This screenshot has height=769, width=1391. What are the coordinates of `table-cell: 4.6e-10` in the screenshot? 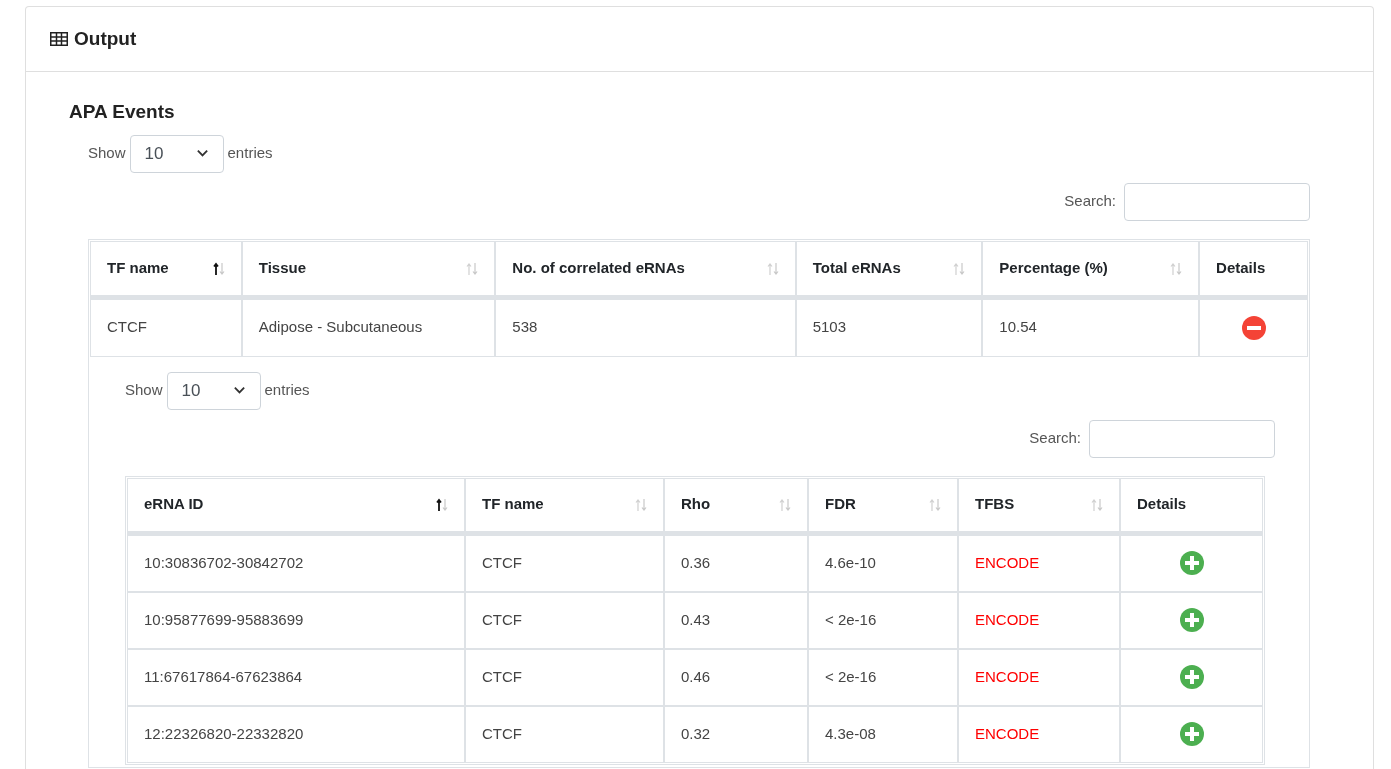 It's located at (883, 563).